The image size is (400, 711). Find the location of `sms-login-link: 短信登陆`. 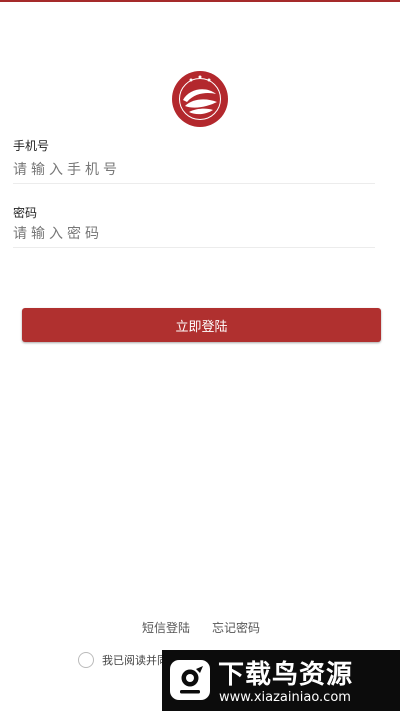

sms-login-link: 短信登陆 is located at coordinates (166, 627).